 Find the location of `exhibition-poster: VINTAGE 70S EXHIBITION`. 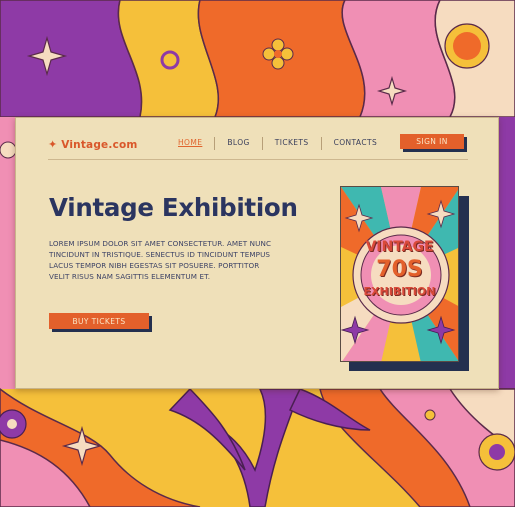

exhibition-poster: VINTAGE 70S EXHIBITION is located at coordinates (399, 274).